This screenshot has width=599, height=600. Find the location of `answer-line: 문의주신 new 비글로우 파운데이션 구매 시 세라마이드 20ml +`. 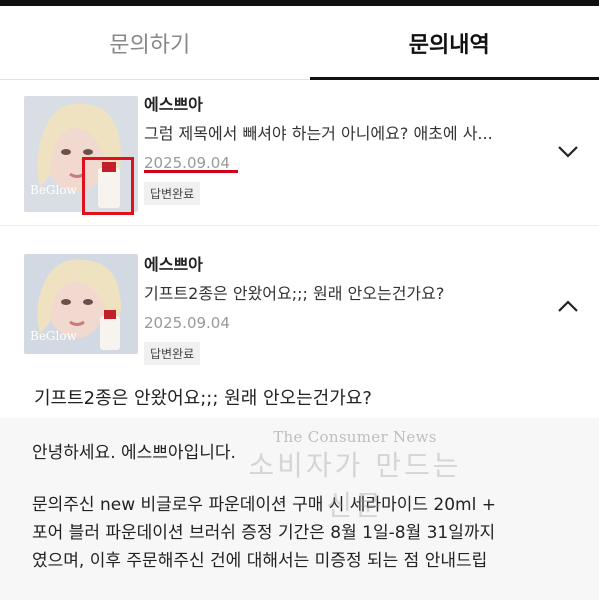

answer-line: 문의주신 new 비글로우 파운데이션 구매 시 세라마이드 20ml + is located at coordinates (264, 505).